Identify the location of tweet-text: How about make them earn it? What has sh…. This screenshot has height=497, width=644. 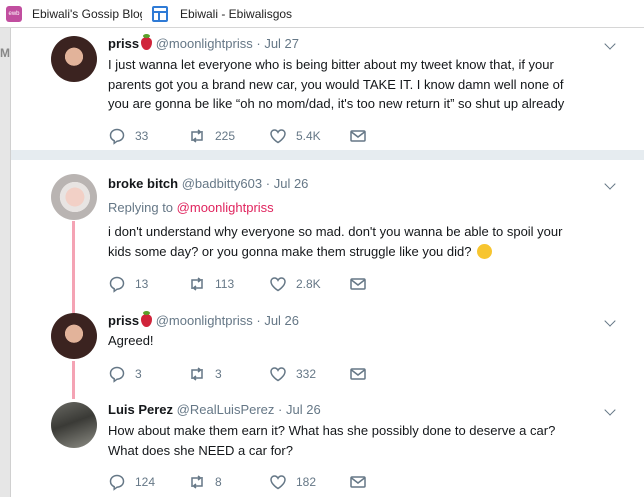
(363, 440).